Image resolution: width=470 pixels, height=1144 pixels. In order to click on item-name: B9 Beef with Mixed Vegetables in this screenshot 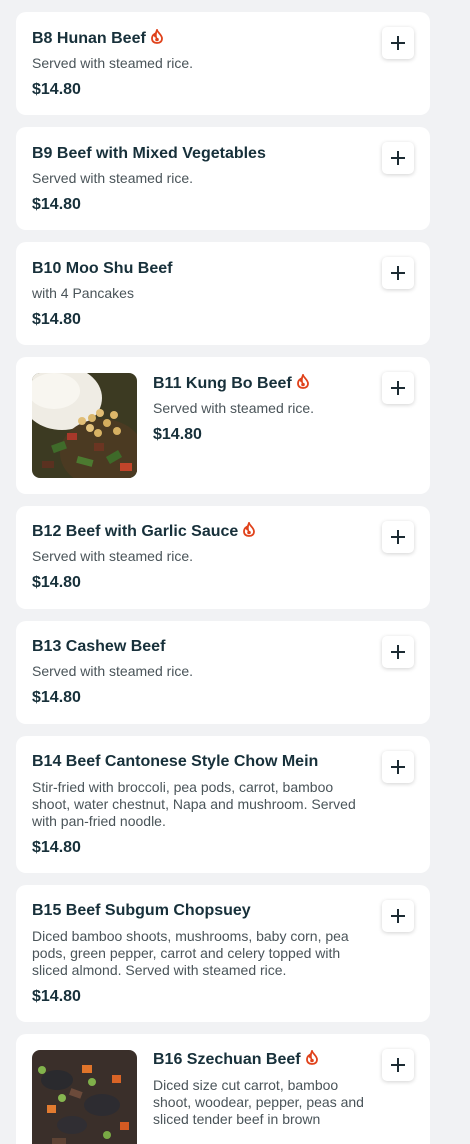, I will do `click(149, 153)`.